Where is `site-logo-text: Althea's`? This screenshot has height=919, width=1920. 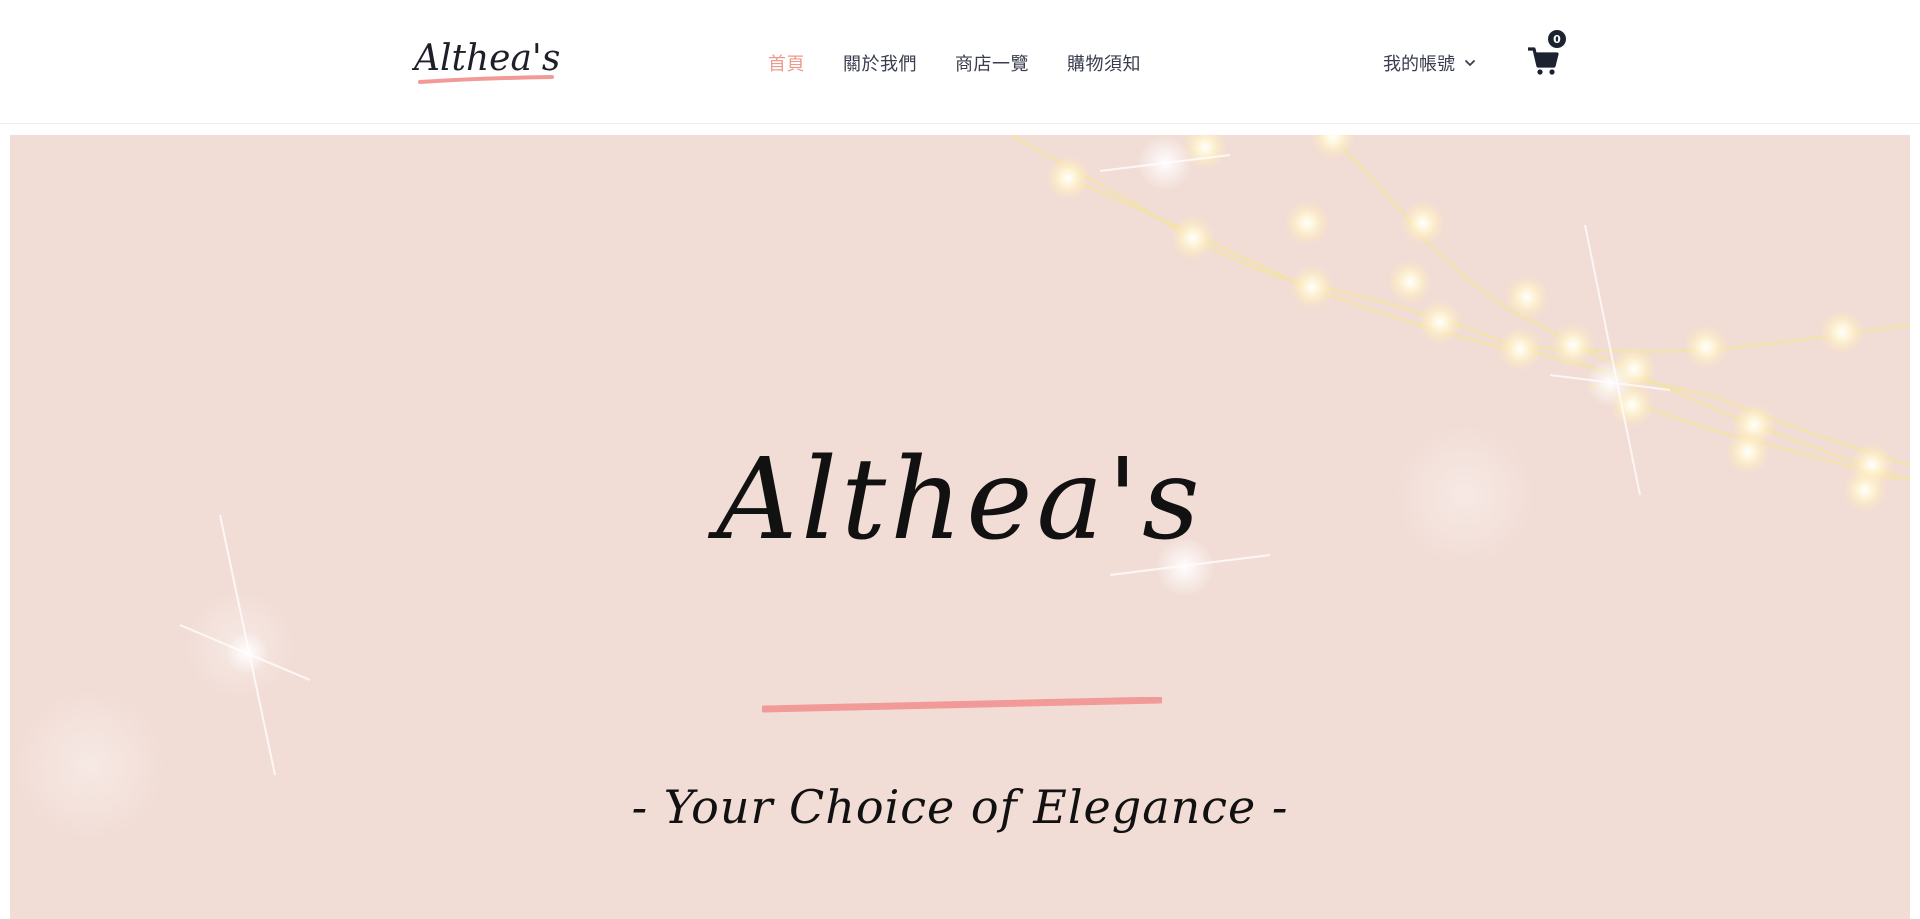 site-logo-text: Althea's is located at coordinates (486, 58).